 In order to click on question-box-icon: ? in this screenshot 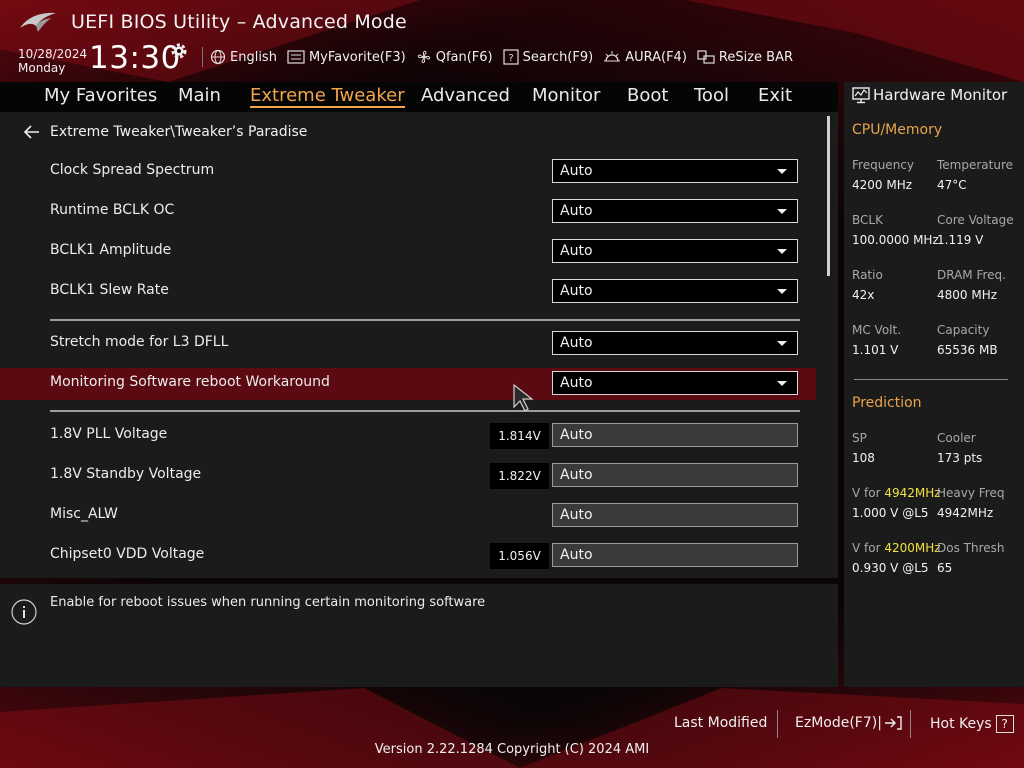, I will do `click(511, 57)`.